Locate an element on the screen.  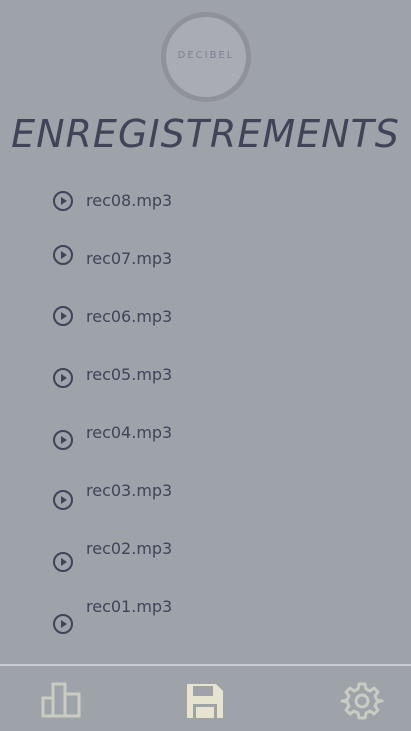
nav-stats-button is located at coordinates (62, 701).